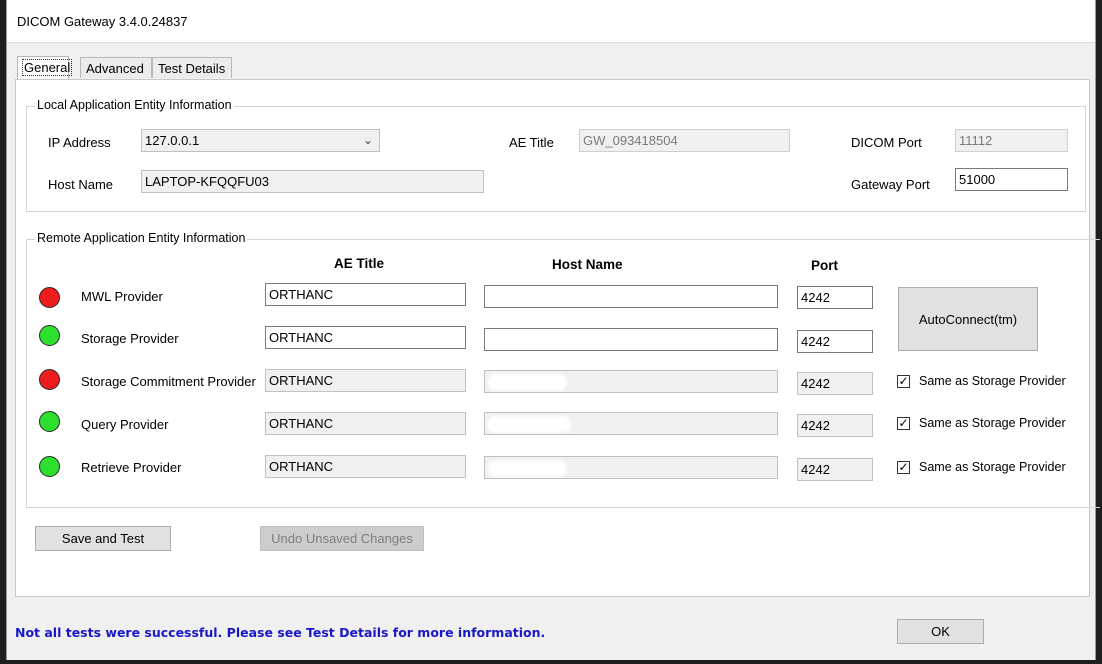 Image resolution: width=1102 pixels, height=664 pixels. What do you see at coordinates (1011, 179) in the screenshot?
I see `gateway-port-field: 51000` at bounding box center [1011, 179].